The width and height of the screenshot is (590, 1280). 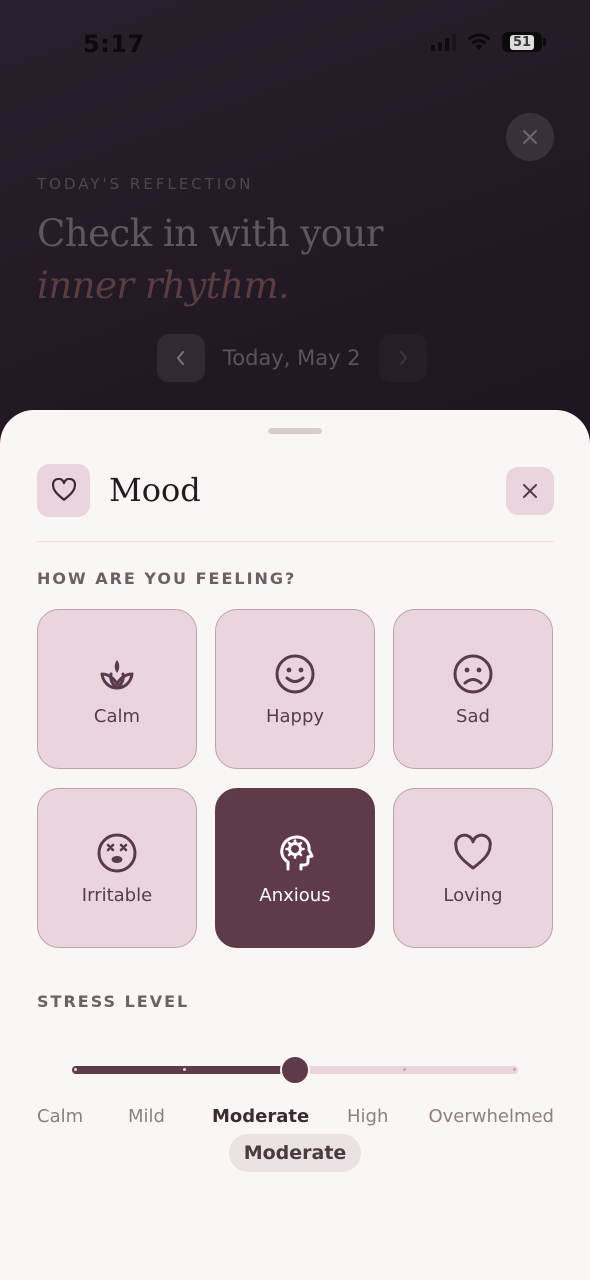 I want to click on mood-label: Calm, so click(x=117, y=716).